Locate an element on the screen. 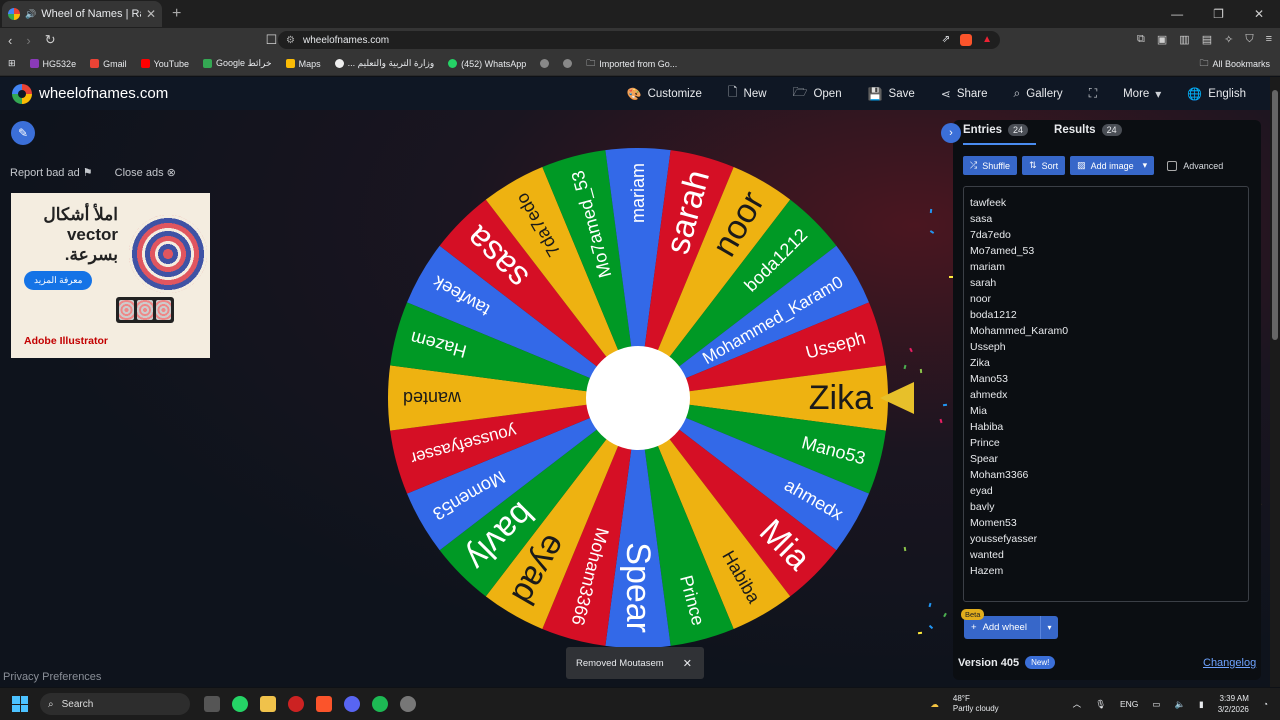  beta-badge: Beta is located at coordinates (973, 614).